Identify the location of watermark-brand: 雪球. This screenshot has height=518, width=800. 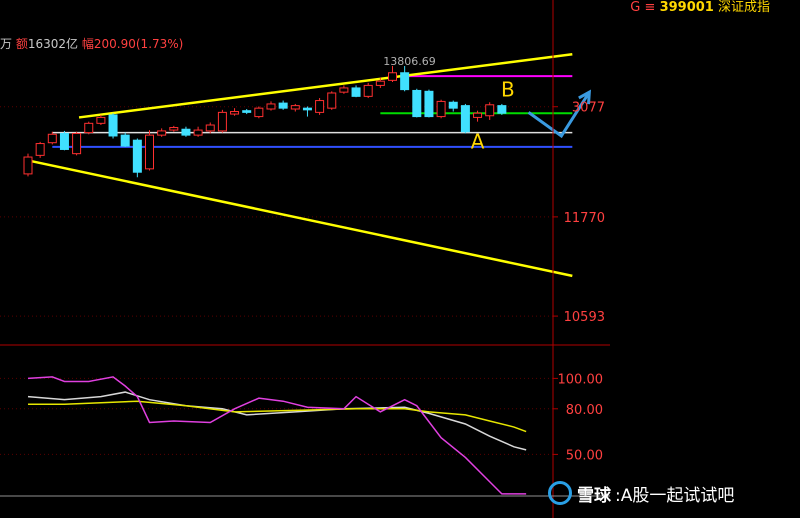
(594, 495).